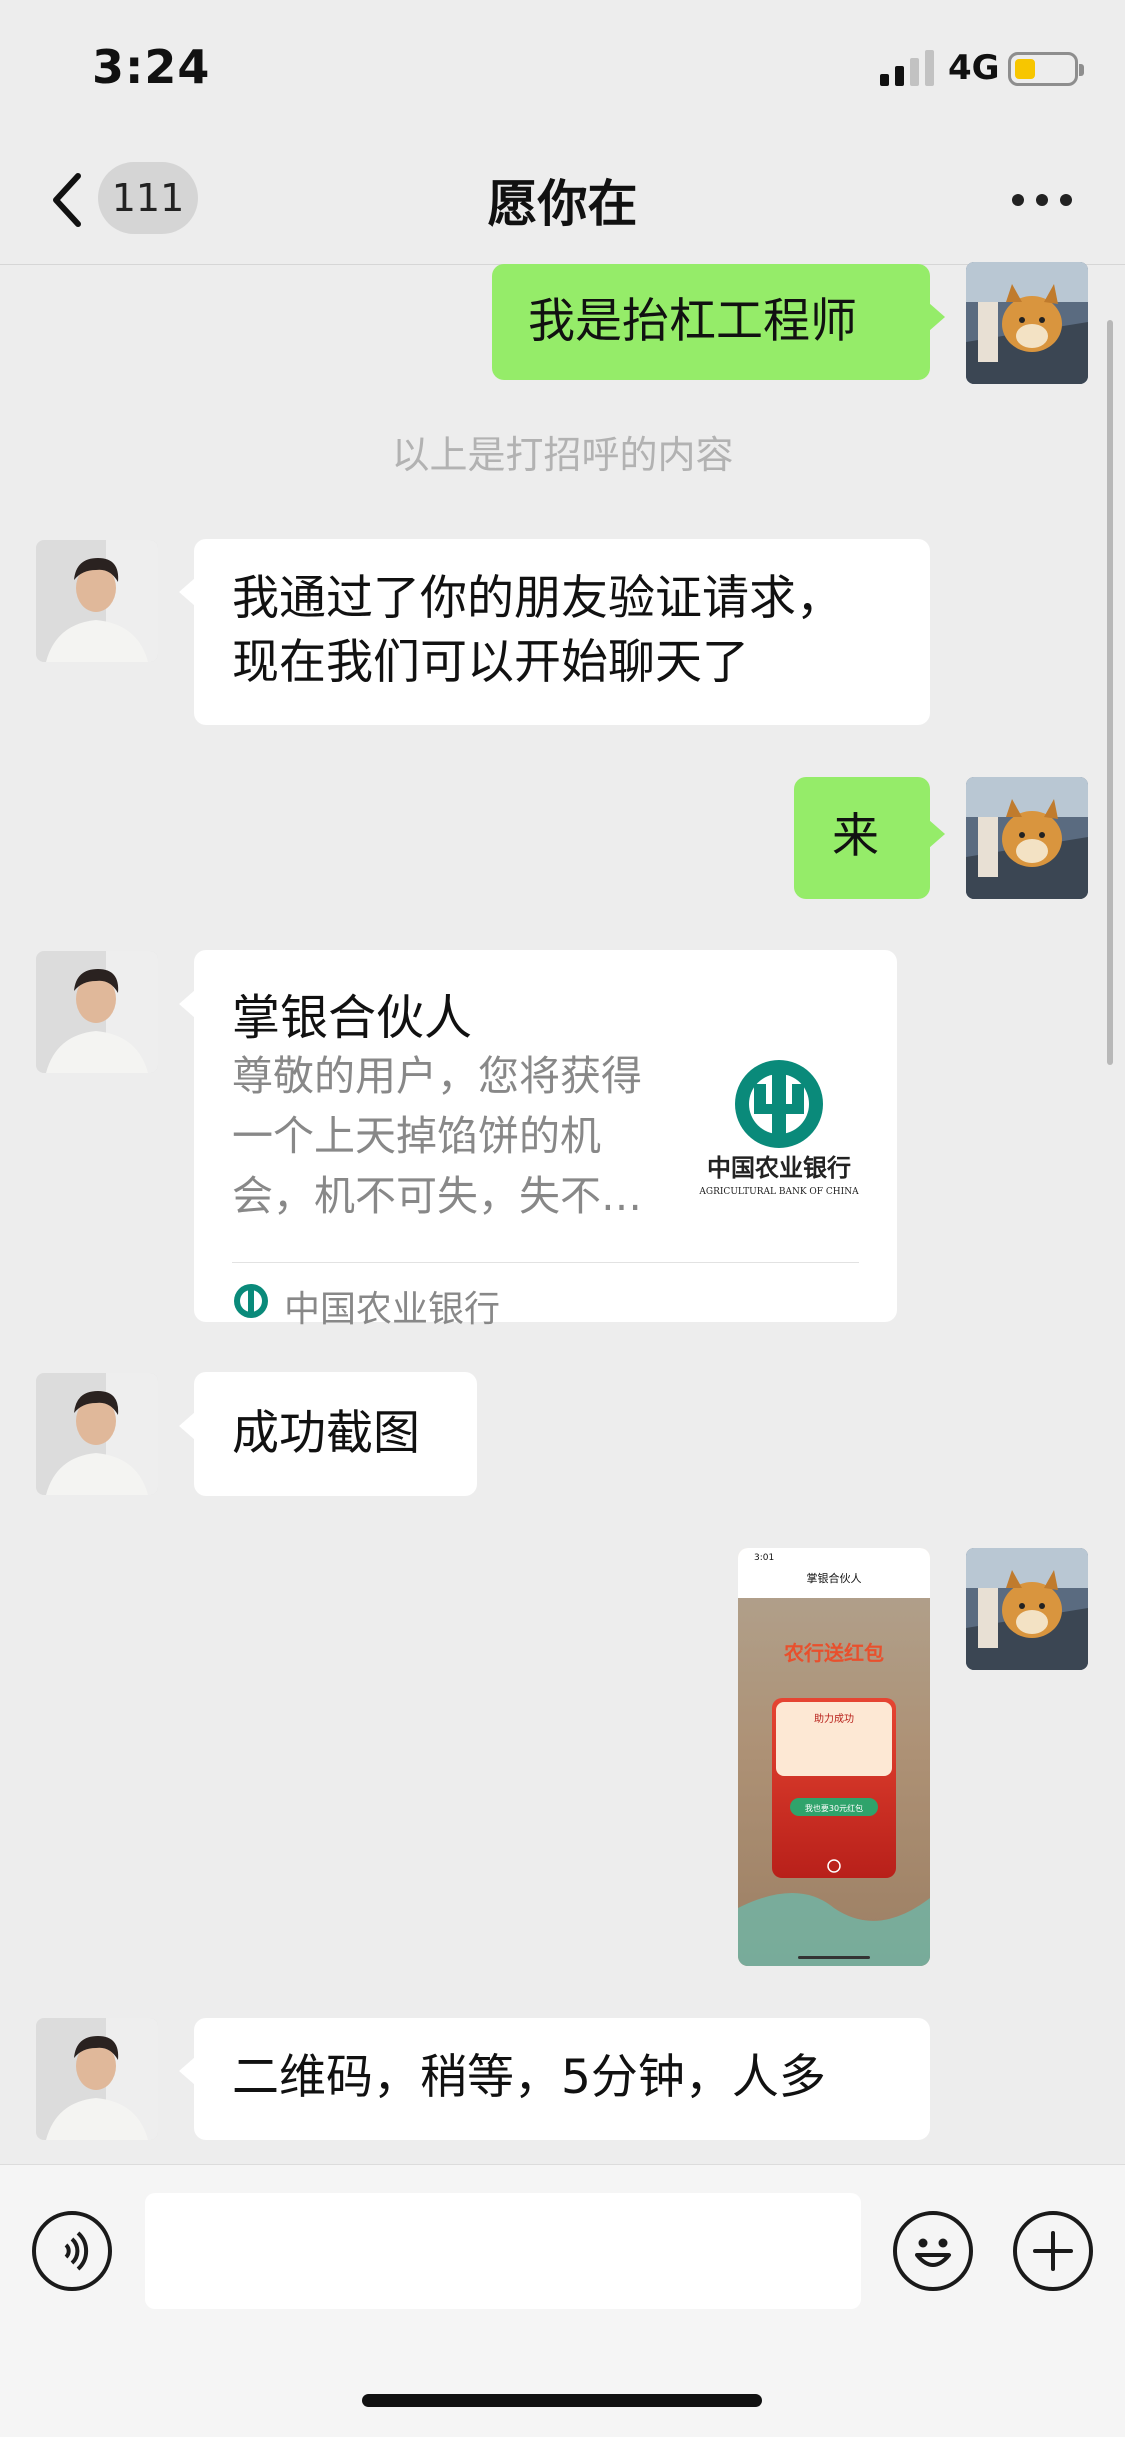 This screenshot has width=1125, height=2437. What do you see at coordinates (855, 836) in the screenshot?
I see `message-text: 来` at bounding box center [855, 836].